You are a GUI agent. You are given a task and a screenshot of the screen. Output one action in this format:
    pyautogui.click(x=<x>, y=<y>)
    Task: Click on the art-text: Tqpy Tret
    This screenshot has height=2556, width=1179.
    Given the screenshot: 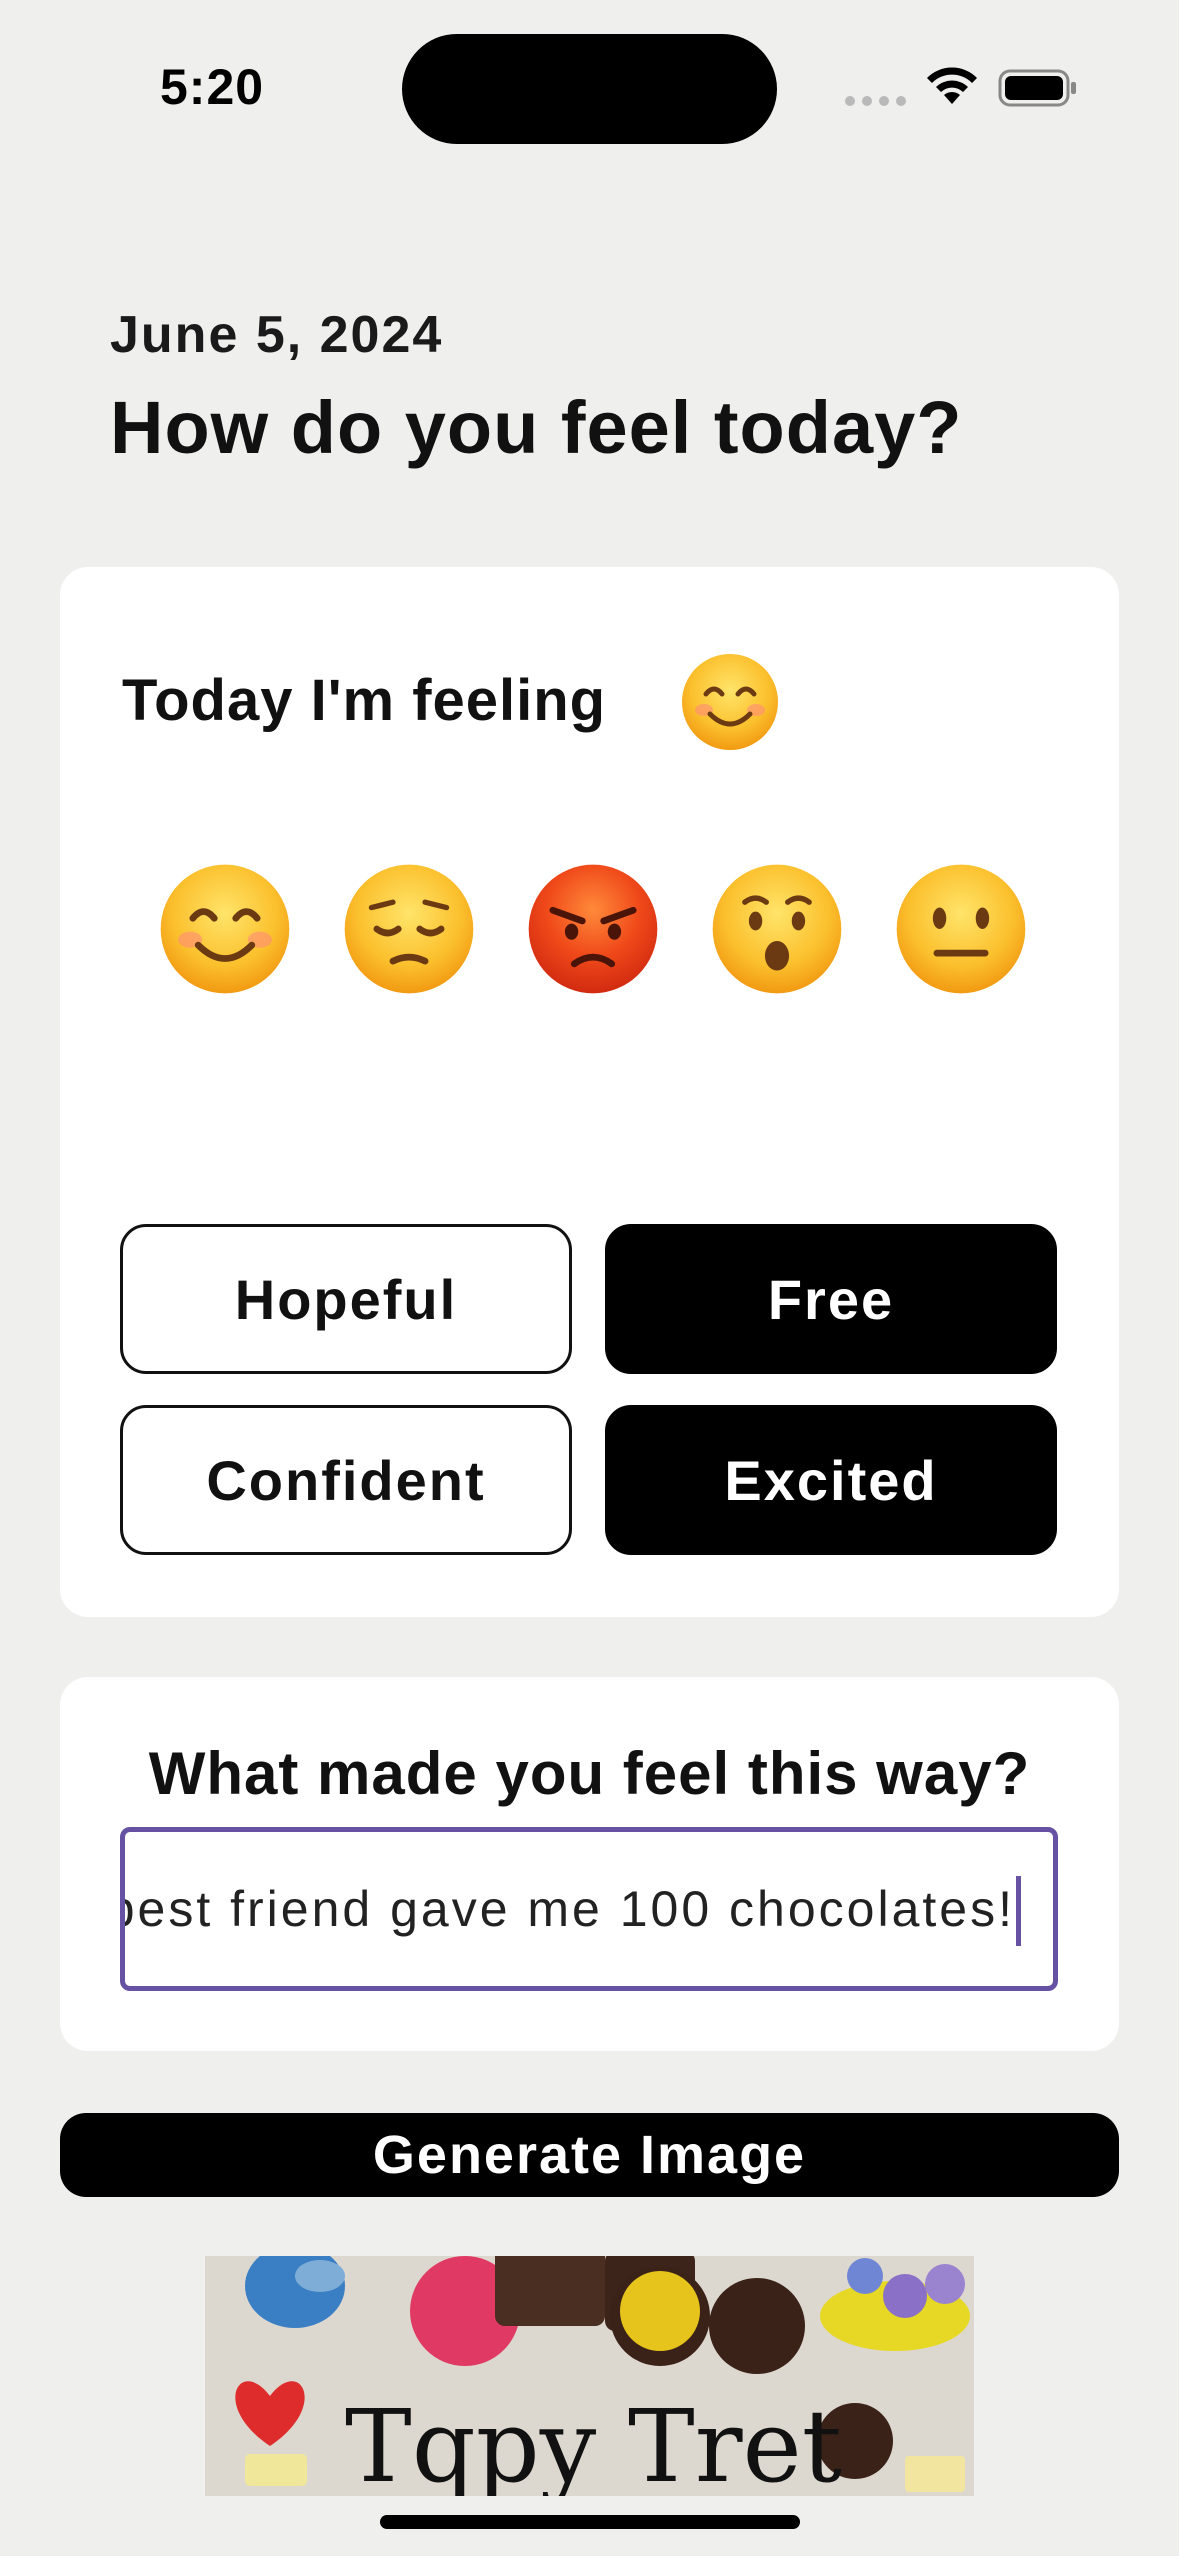 What is the action you would take?
    pyautogui.click(x=593, y=2442)
    